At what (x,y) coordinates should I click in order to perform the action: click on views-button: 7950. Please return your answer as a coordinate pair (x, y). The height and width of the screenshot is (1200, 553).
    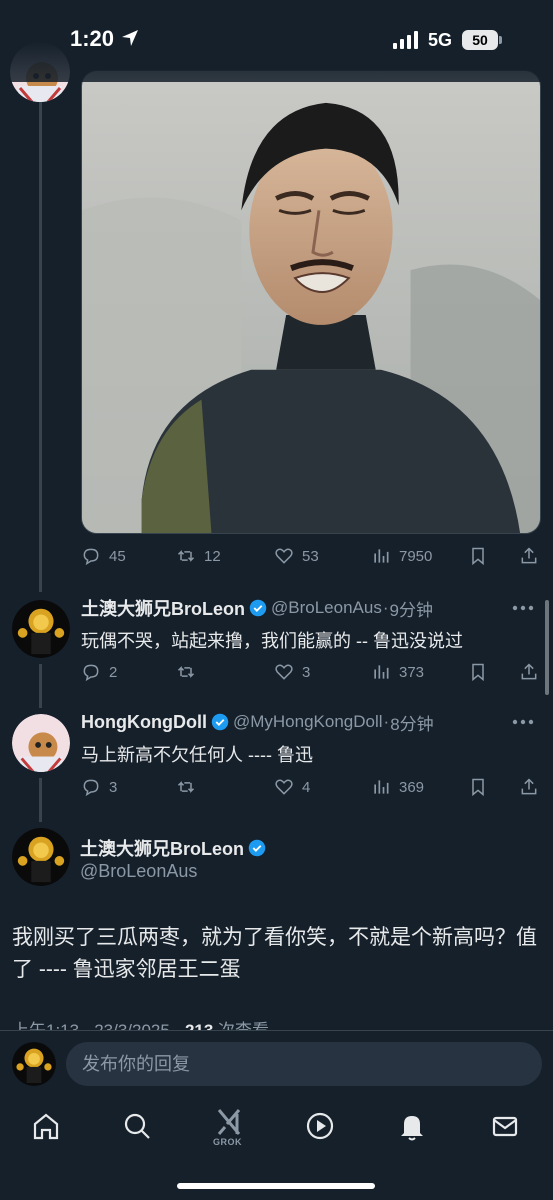
    Looking at the image, I should click on (401, 556).